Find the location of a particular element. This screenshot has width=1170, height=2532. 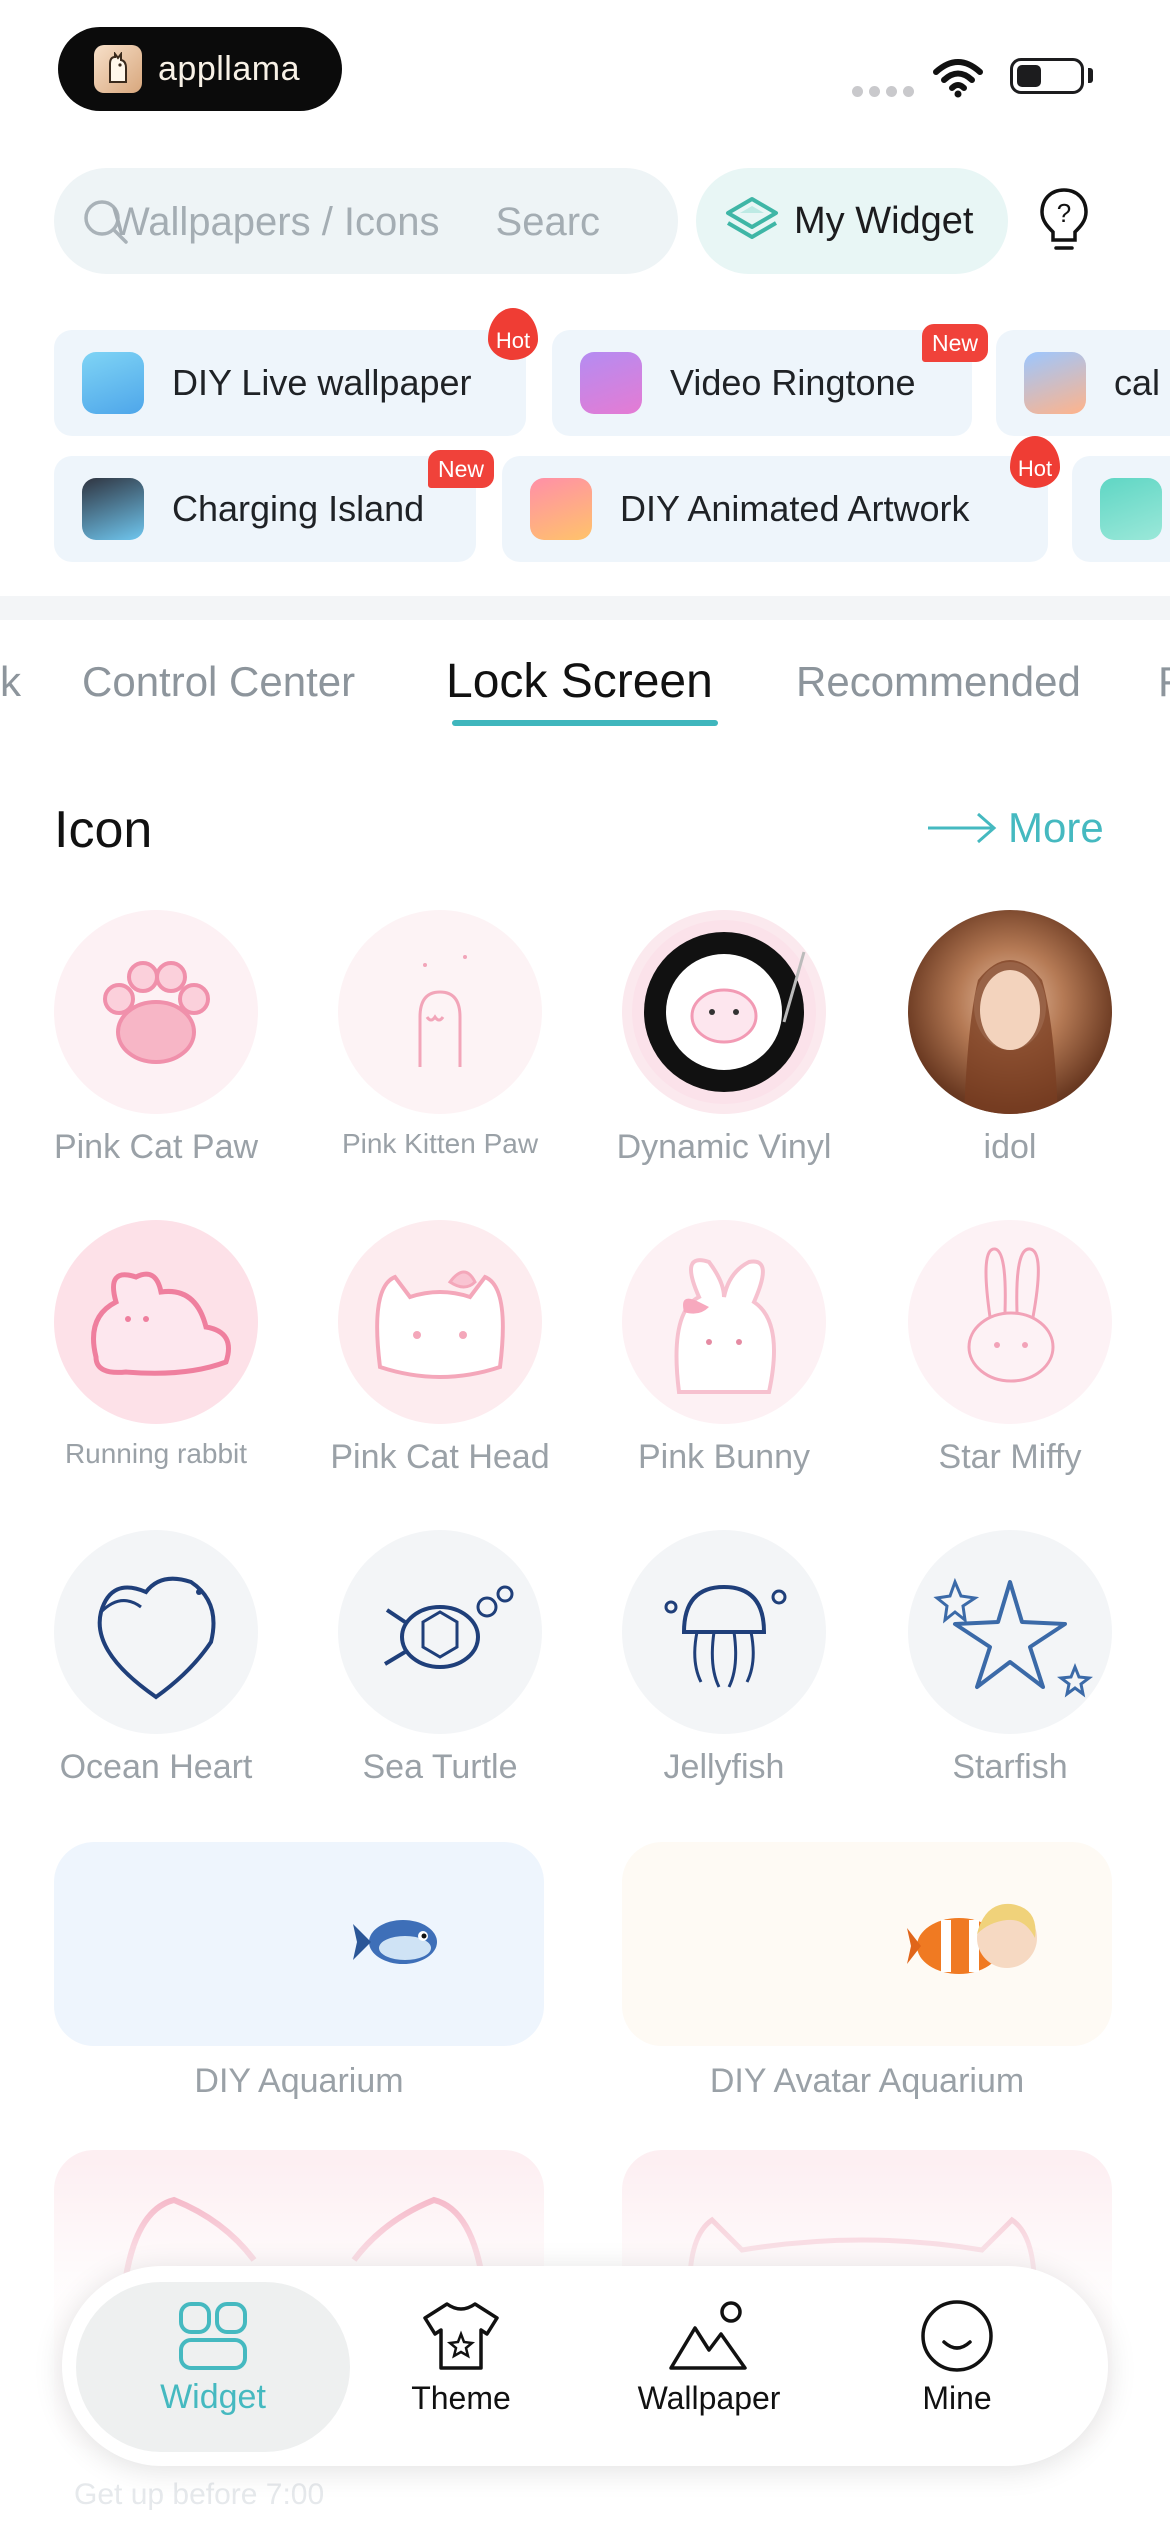

chip-charging-island: Charging Island is located at coordinates (265, 509).